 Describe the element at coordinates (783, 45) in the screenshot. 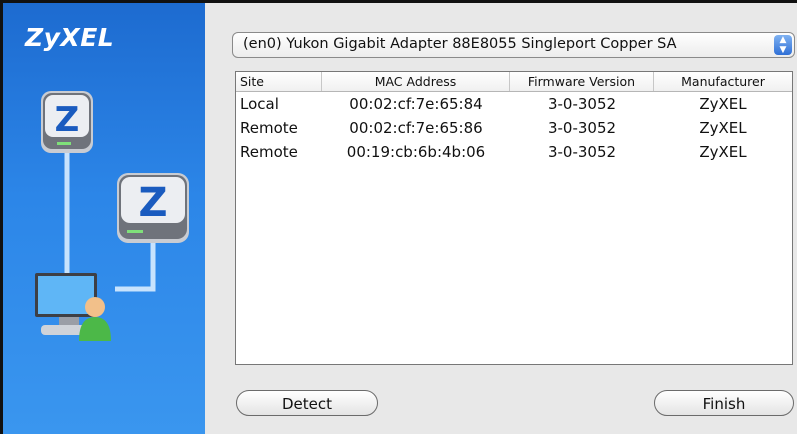

I see `select-arrows-icon: ▲ ▼` at that location.